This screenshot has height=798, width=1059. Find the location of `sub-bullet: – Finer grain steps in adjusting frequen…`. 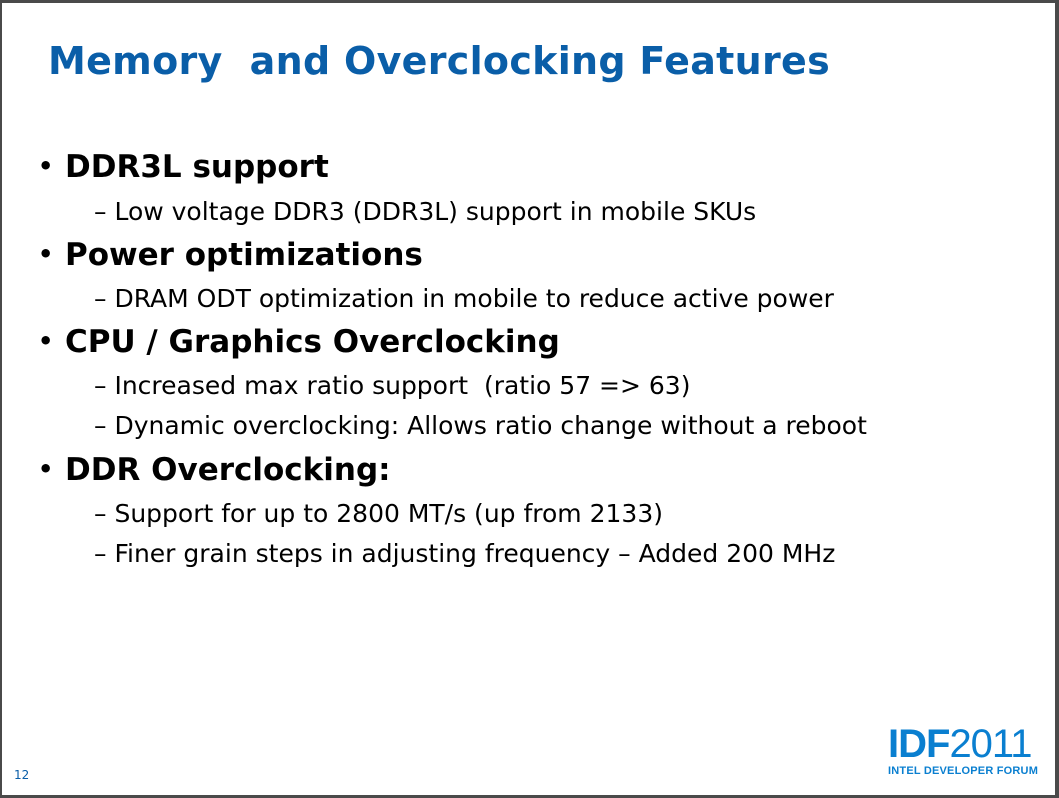

sub-bullet: – Finer grain steps in adjusting frequen… is located at coordinates (464, 553).